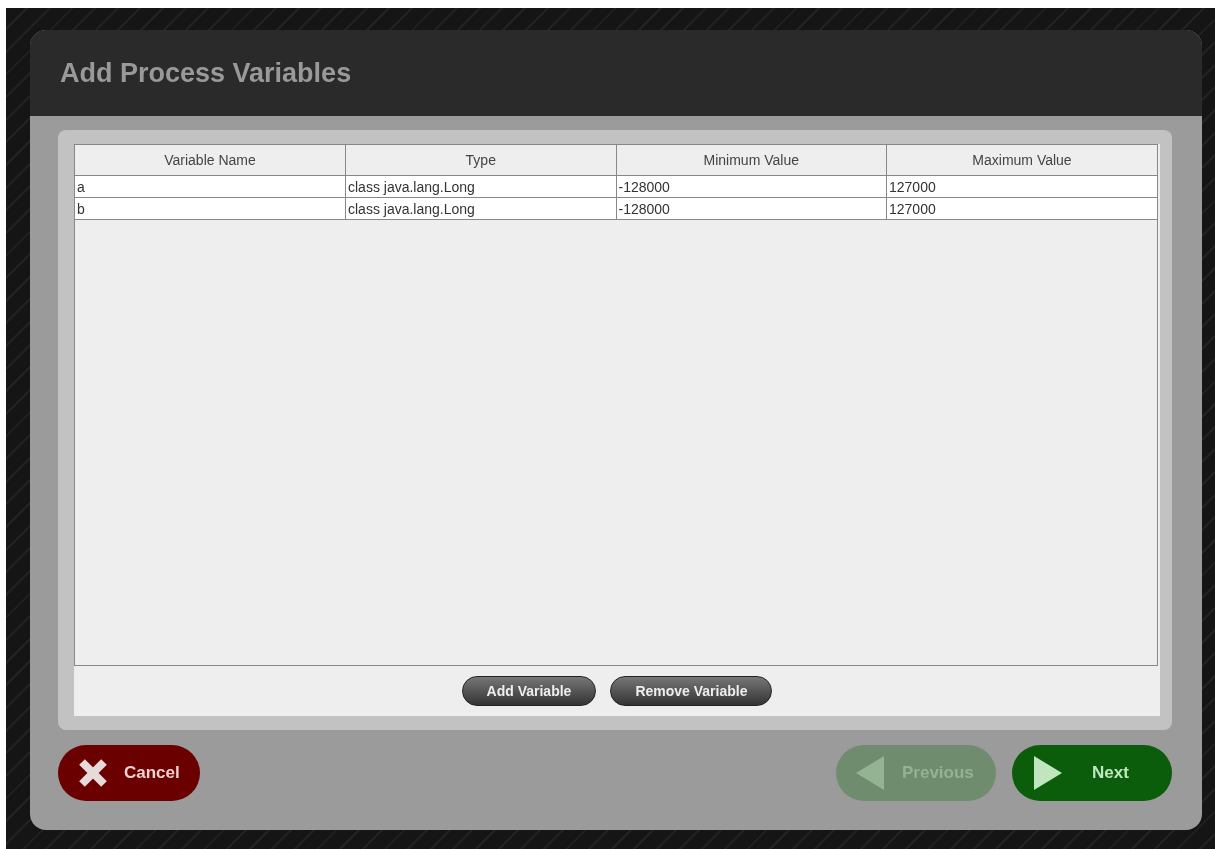 Image resolution: width=1222 pixels, height=849 pixels. I want to click on dialog-title: Add Process Variables, so click(206, 73).